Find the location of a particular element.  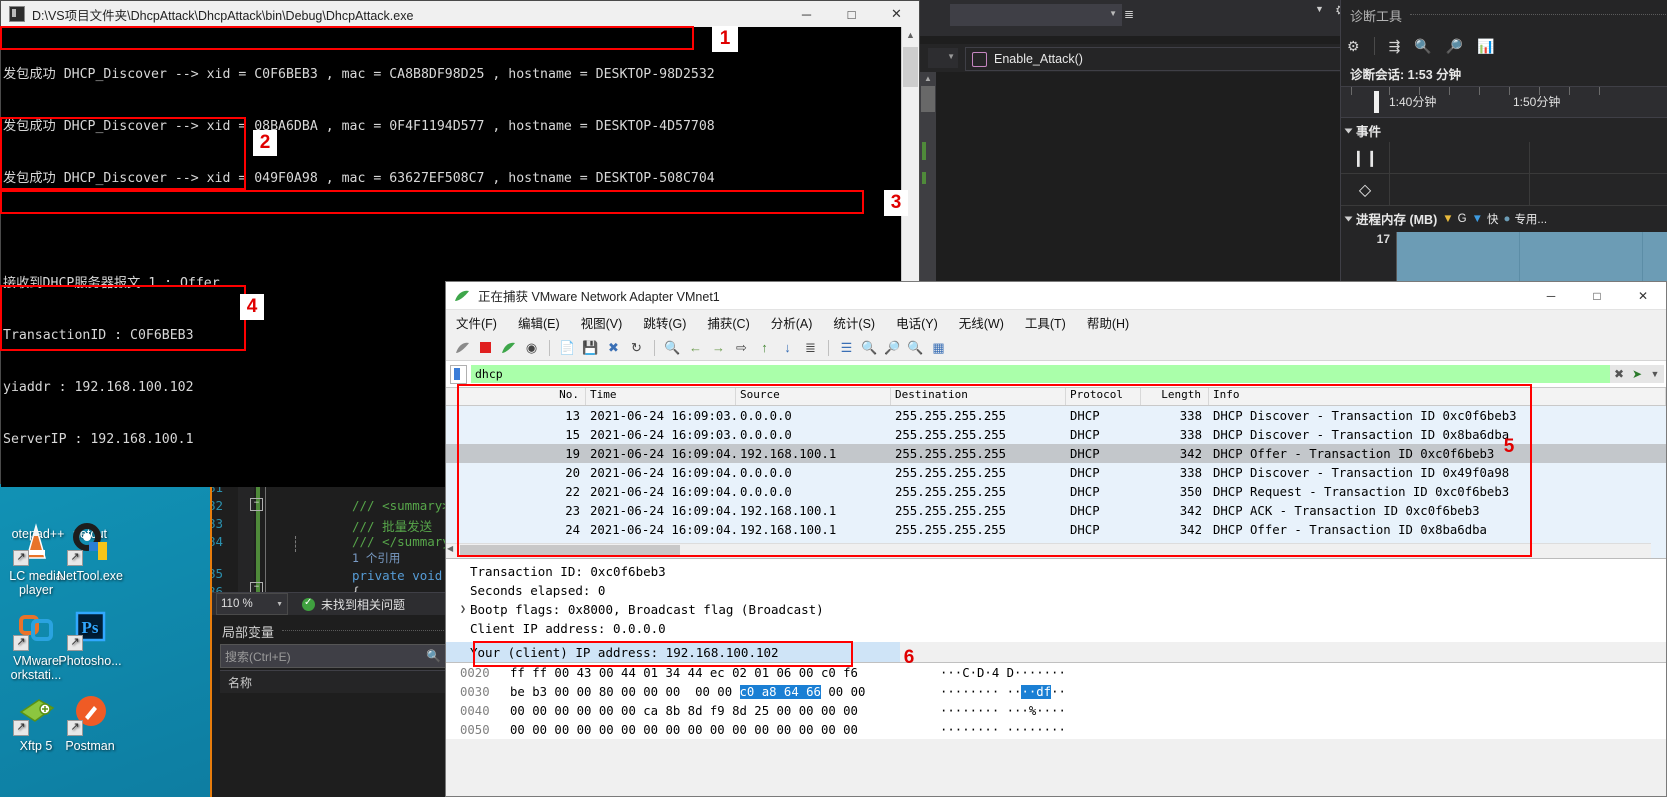

column-header-length: Length is located at coordinates (1175, 396).